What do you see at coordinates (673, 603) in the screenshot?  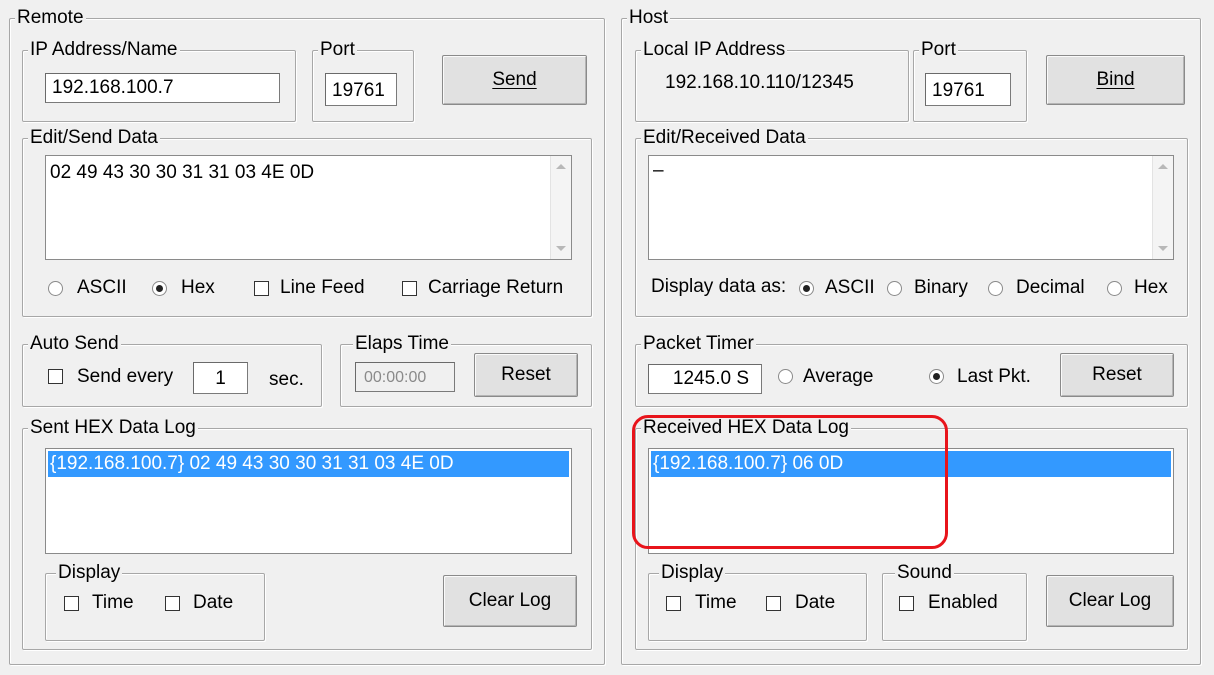 I see `received-time-checkbox` at bounding box center [673, 603].